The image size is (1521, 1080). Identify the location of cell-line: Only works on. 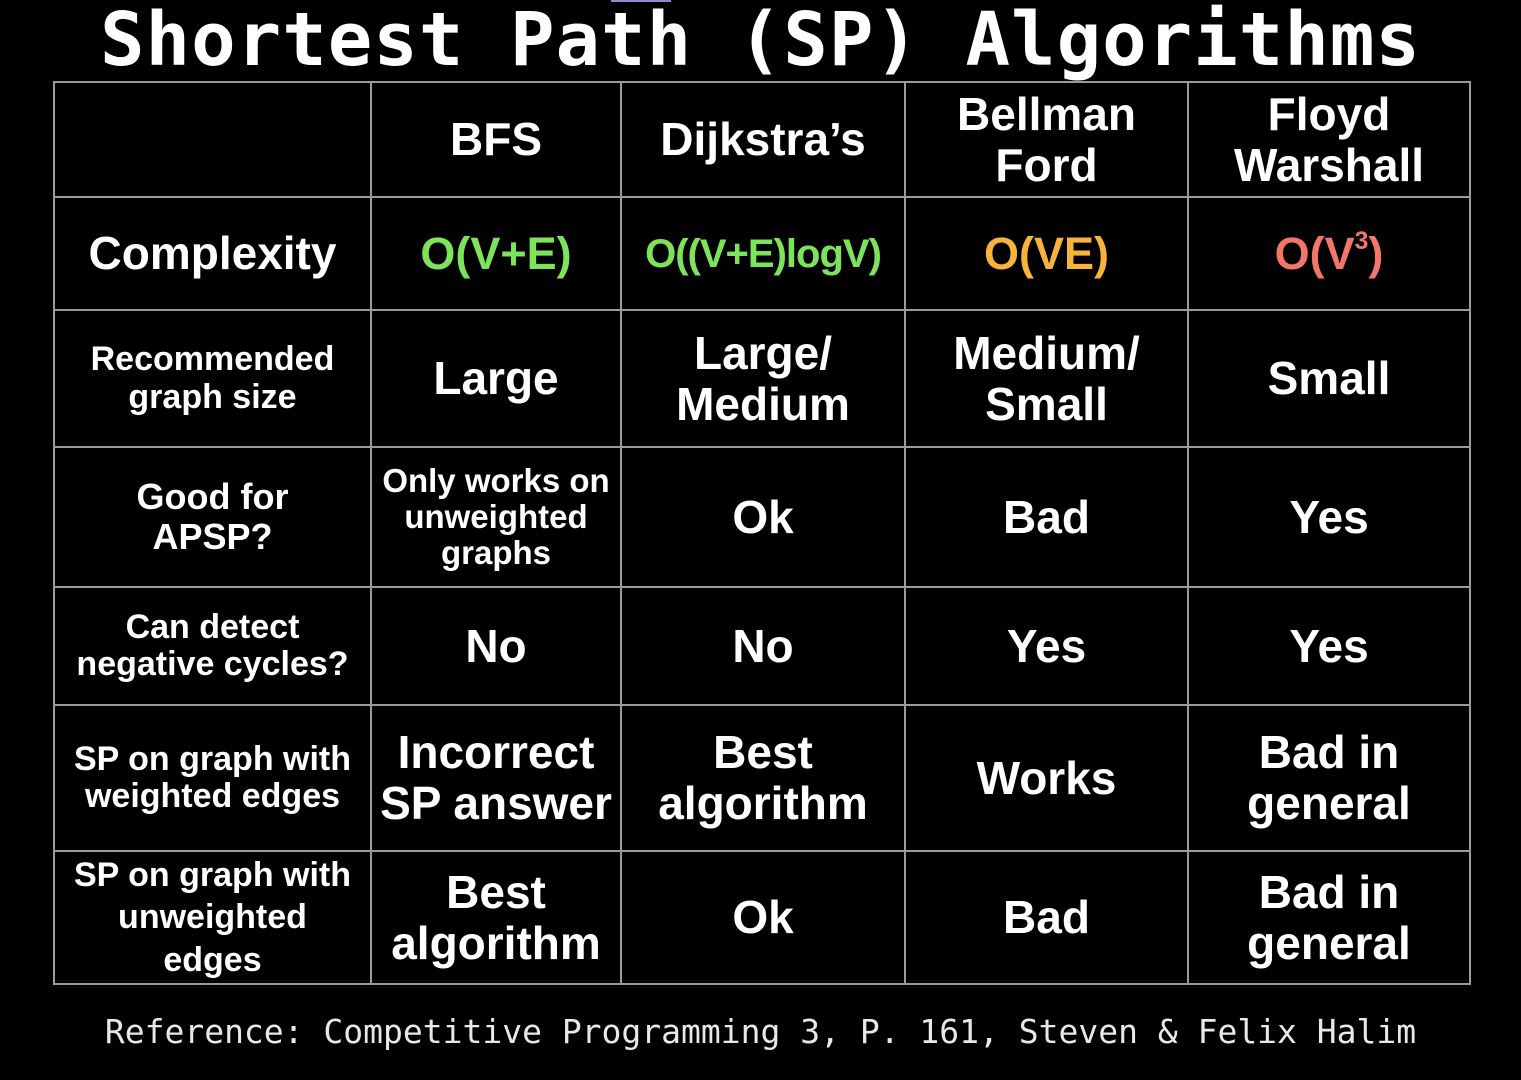
(496, 480).